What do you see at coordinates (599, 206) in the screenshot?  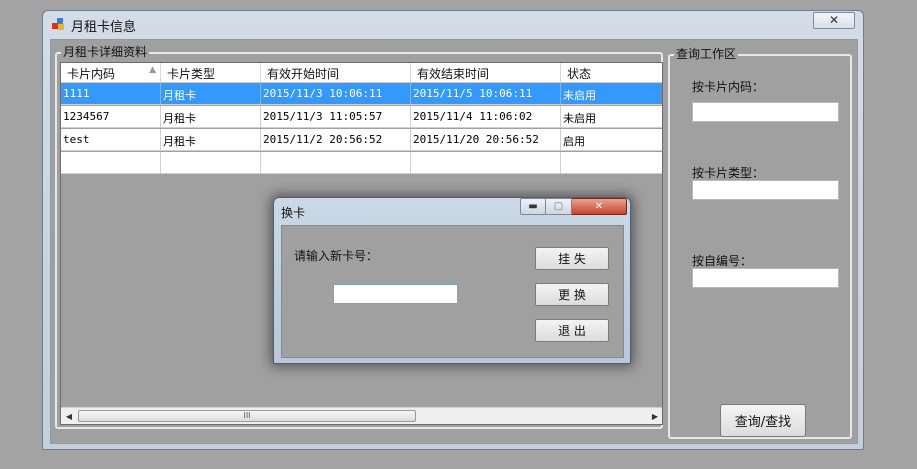 I see `dialog-close-icon: ✕` at bounding box center [599, 206].